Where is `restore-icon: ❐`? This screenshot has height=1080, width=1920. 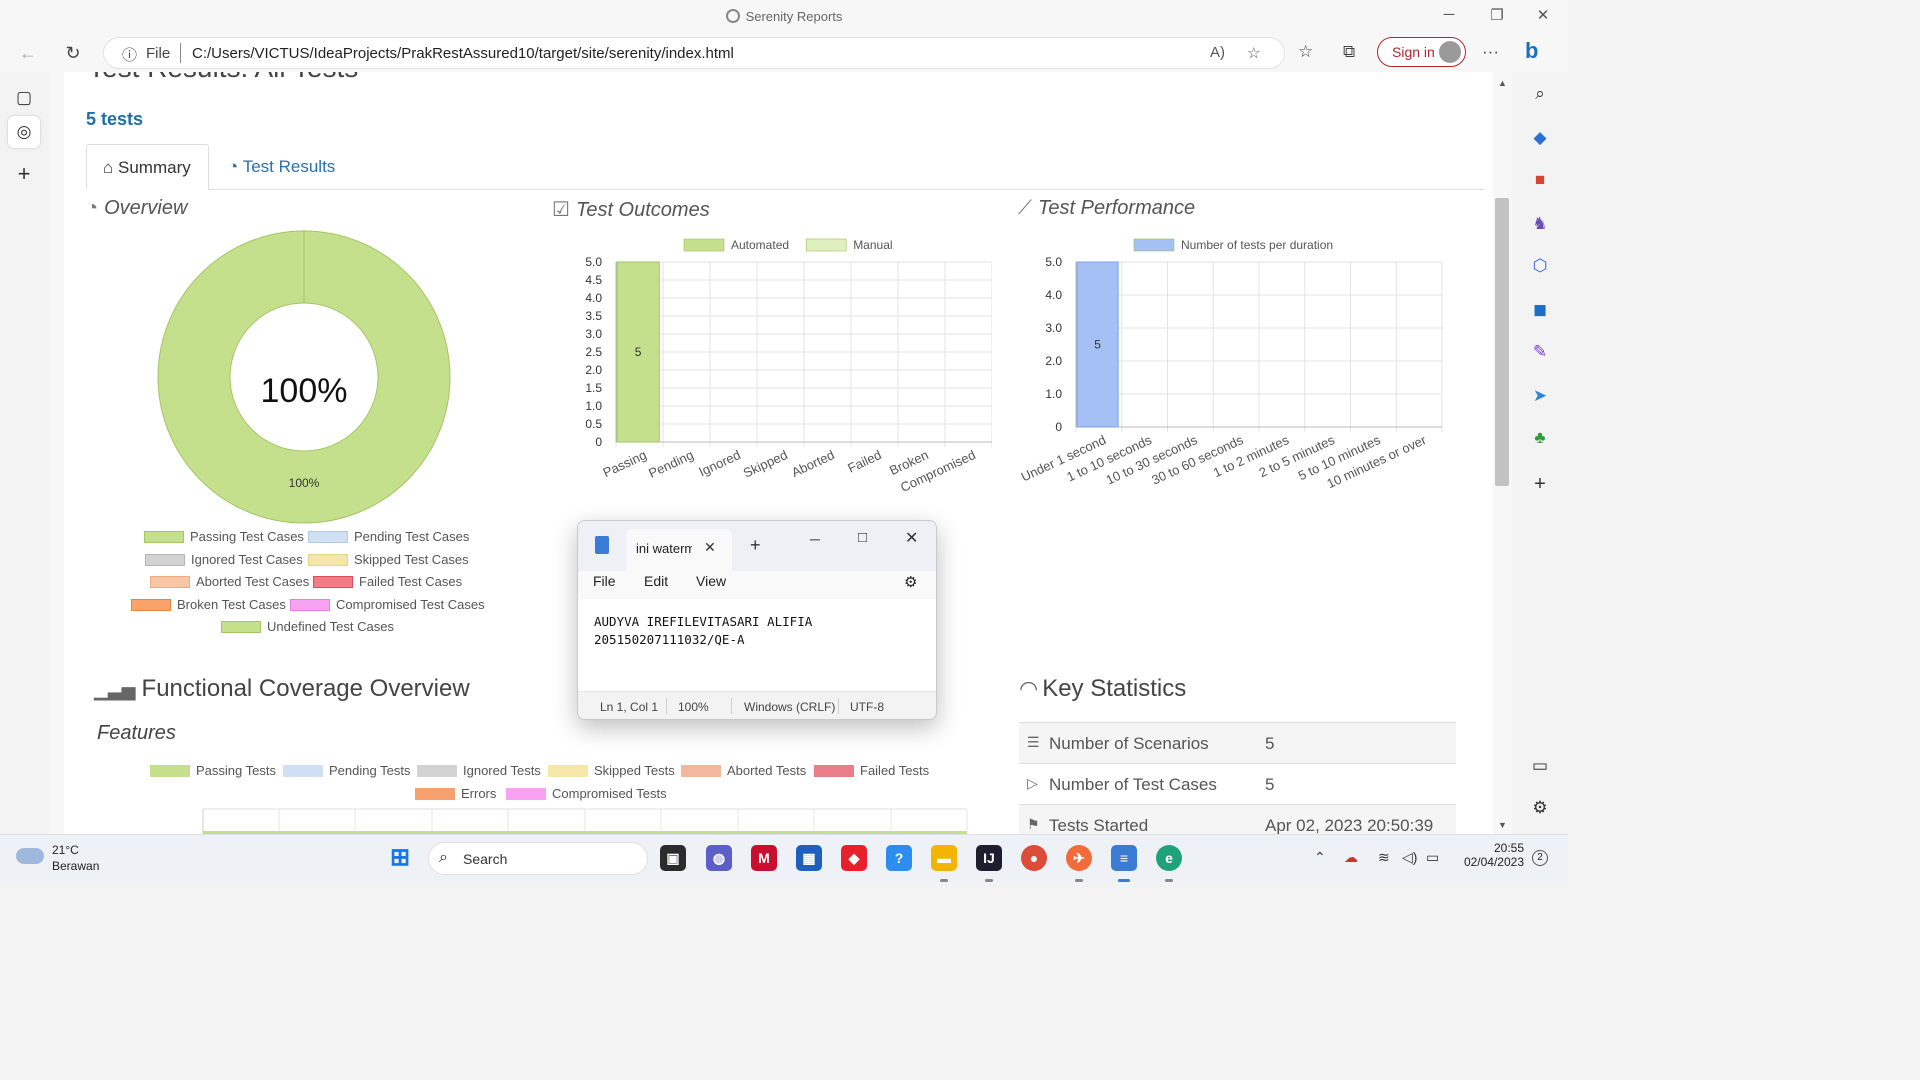
restore-icon: ❐ is located at coordinates (1497, 15).